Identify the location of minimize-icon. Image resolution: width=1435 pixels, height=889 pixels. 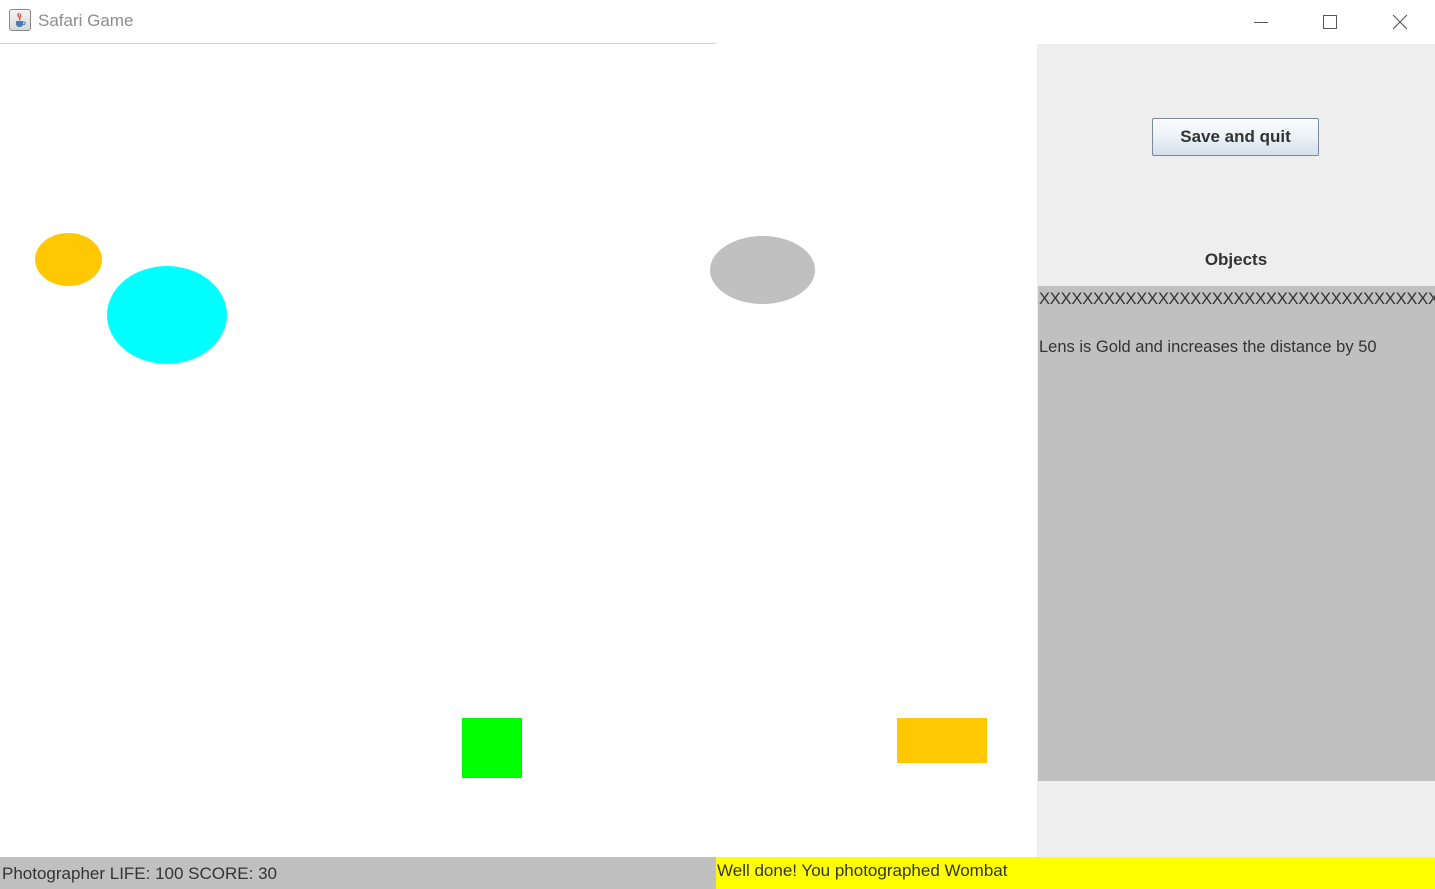
(1261, 22).